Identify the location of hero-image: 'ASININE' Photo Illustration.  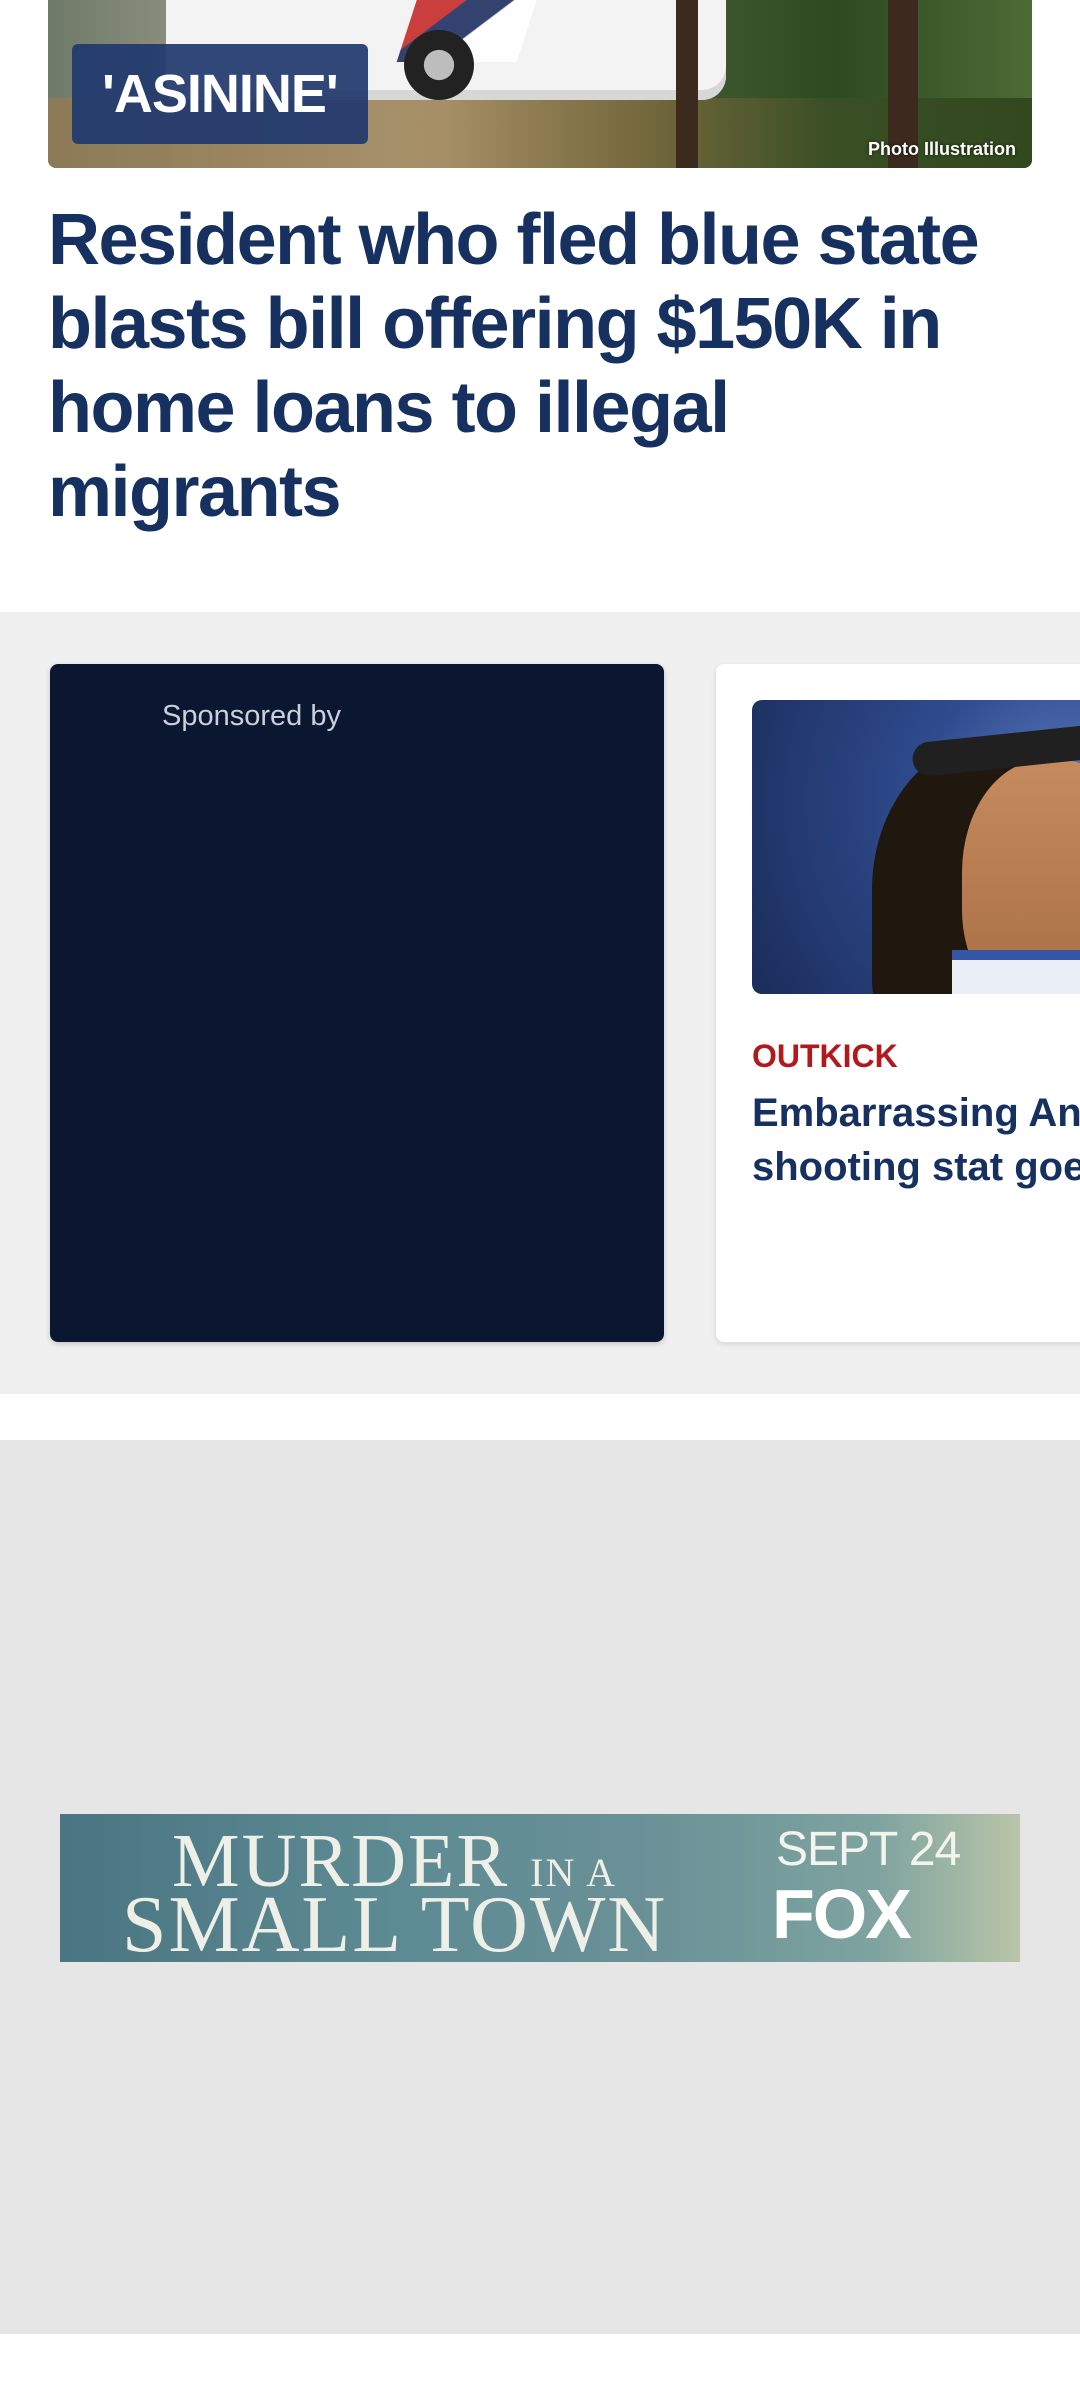
(540, 84).